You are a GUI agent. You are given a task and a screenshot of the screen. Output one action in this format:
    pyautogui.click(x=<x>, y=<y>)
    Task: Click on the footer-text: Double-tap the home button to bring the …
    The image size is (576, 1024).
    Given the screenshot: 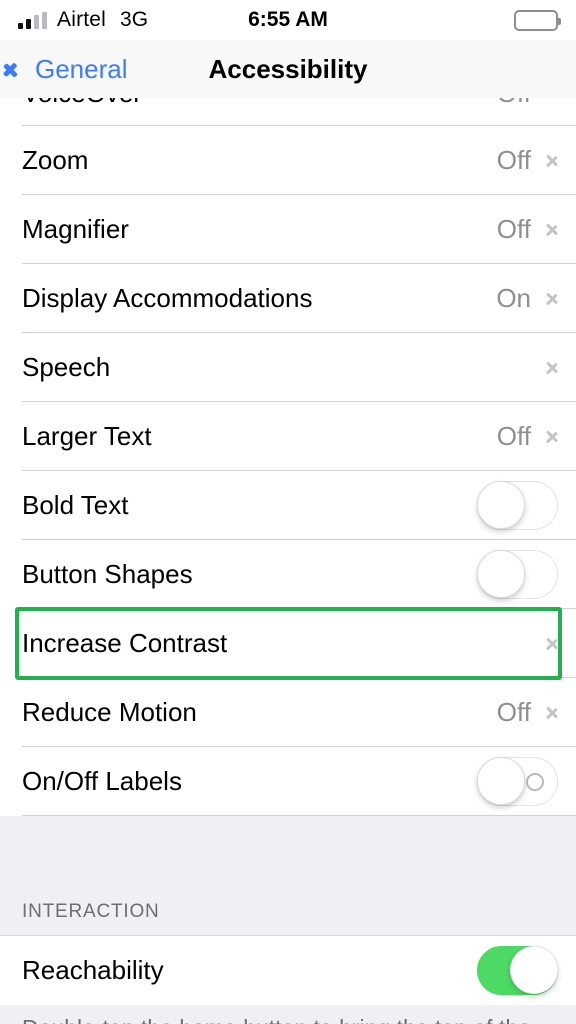 What is the action you would take?
    pyautogui.click(x=276, y=1019)
    